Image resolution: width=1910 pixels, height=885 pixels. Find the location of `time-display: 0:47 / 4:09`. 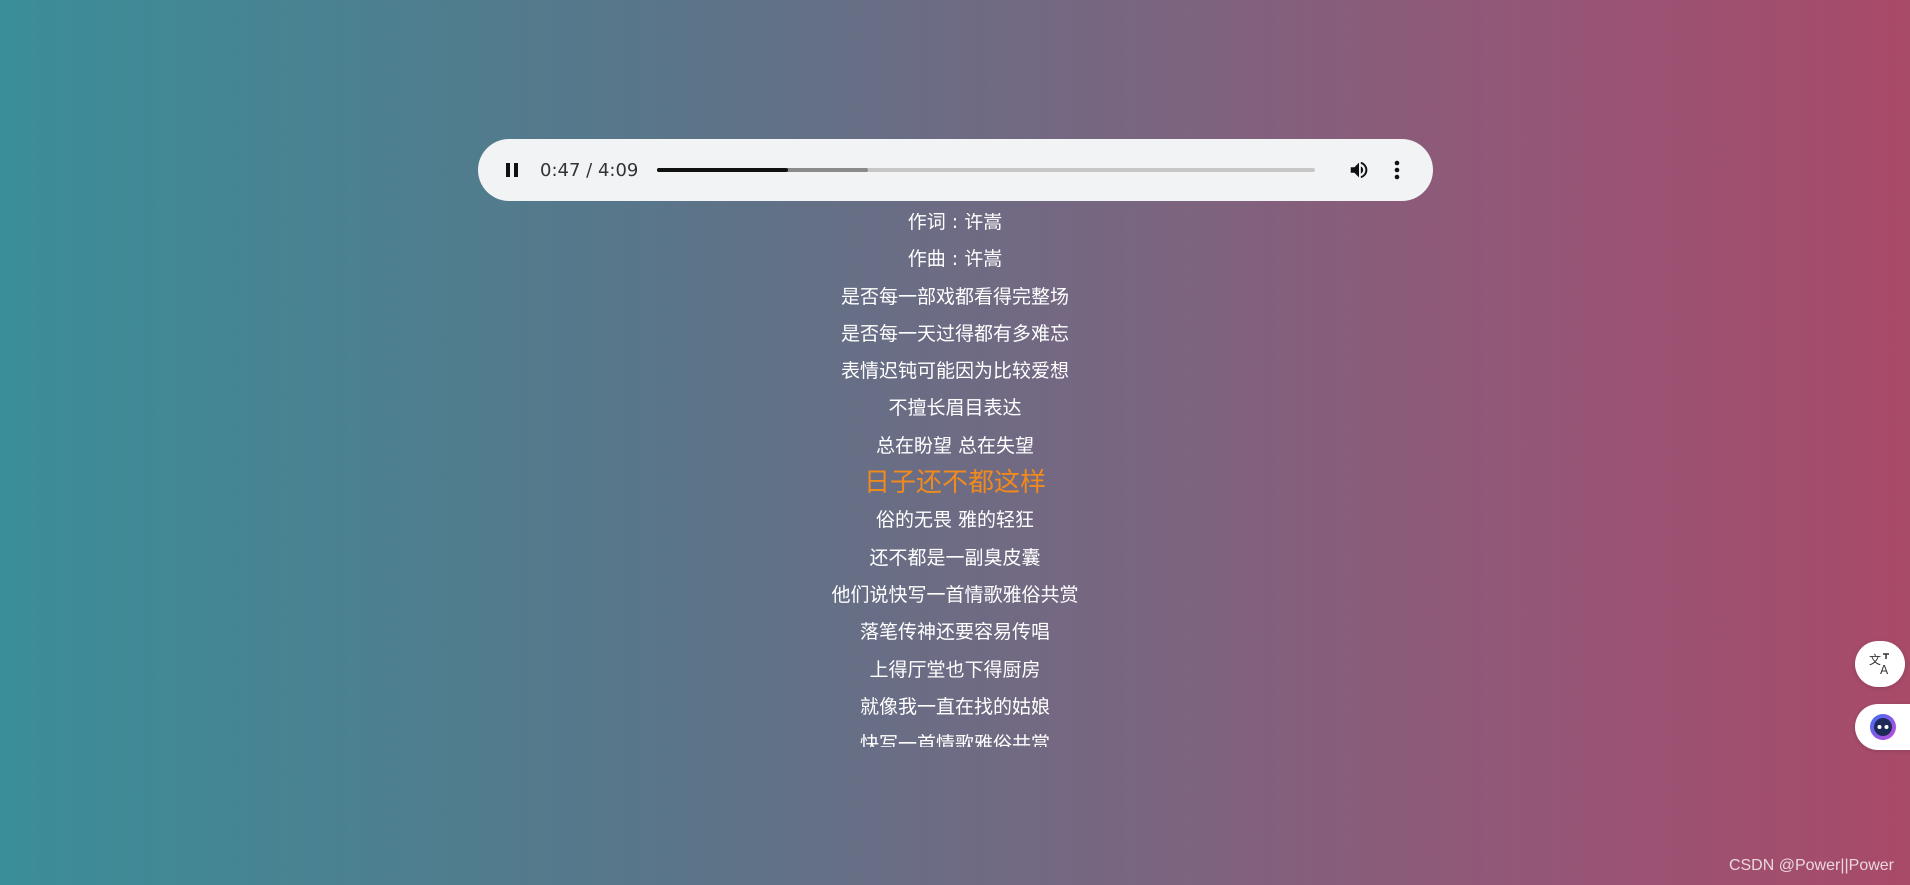

time-display: 0:47 / 4:09 is located at coordinates (589, 170).